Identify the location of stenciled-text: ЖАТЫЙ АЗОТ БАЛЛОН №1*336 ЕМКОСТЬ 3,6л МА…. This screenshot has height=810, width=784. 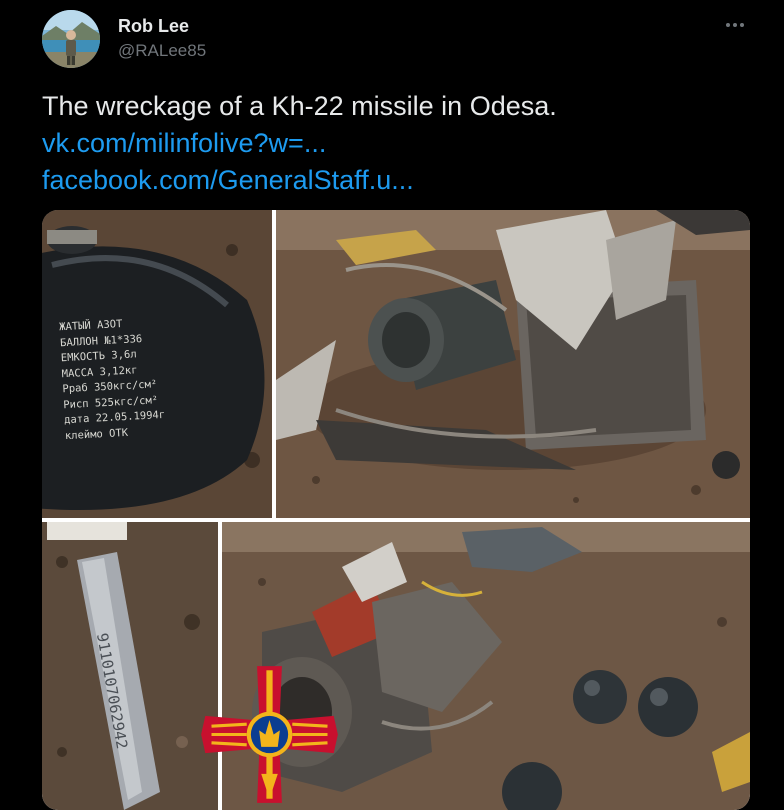
(162, 377).